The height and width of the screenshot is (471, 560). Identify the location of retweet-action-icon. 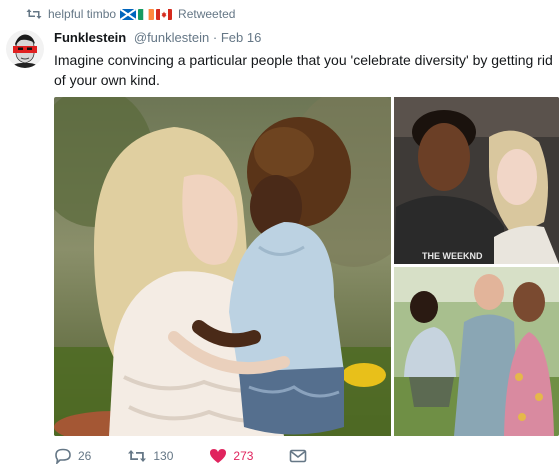
(137, 456).